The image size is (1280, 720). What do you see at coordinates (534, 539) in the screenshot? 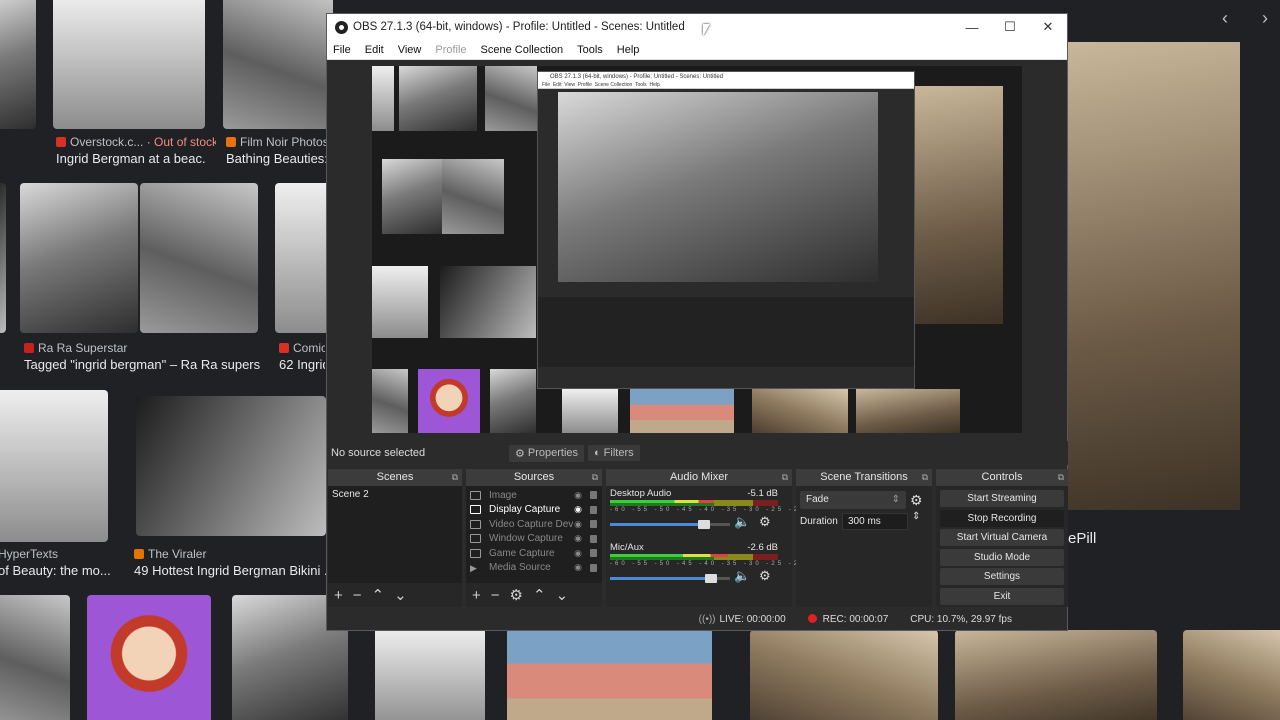
I see `source-item: Window Capture ◉` at bounding box center [534, 539].